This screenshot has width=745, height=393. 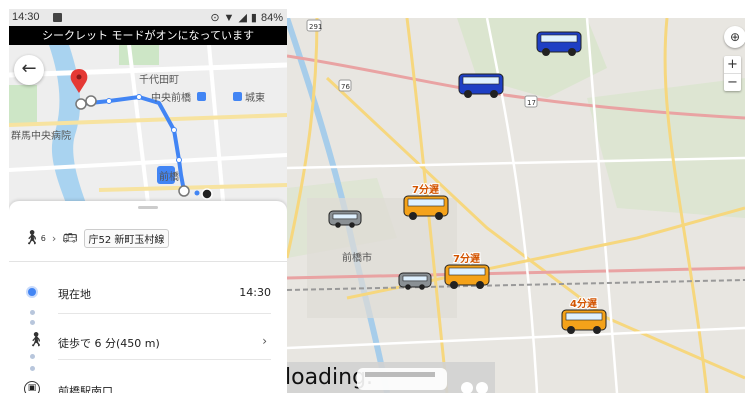 What do you see at coordinates (148, 17) in the screenshot?
I see `status-bar: 14:30 ⊙ ▼ ◢ ▮ 84%` at bounding box center [148, 17].